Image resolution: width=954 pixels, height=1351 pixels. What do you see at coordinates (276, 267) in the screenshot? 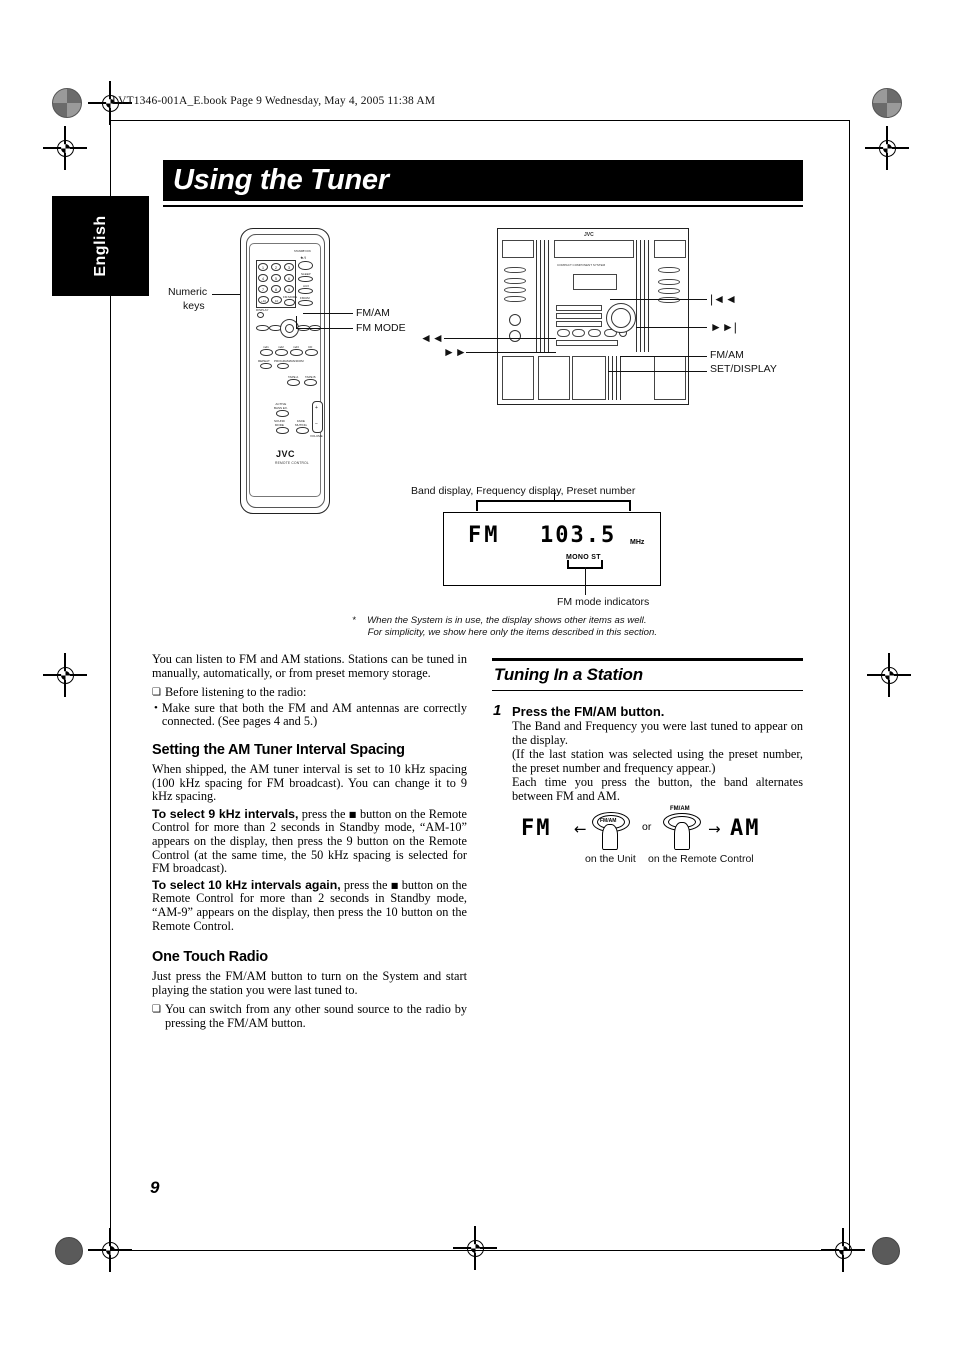
I see `remote-key-2: 2` at bounding box center [276, 267].